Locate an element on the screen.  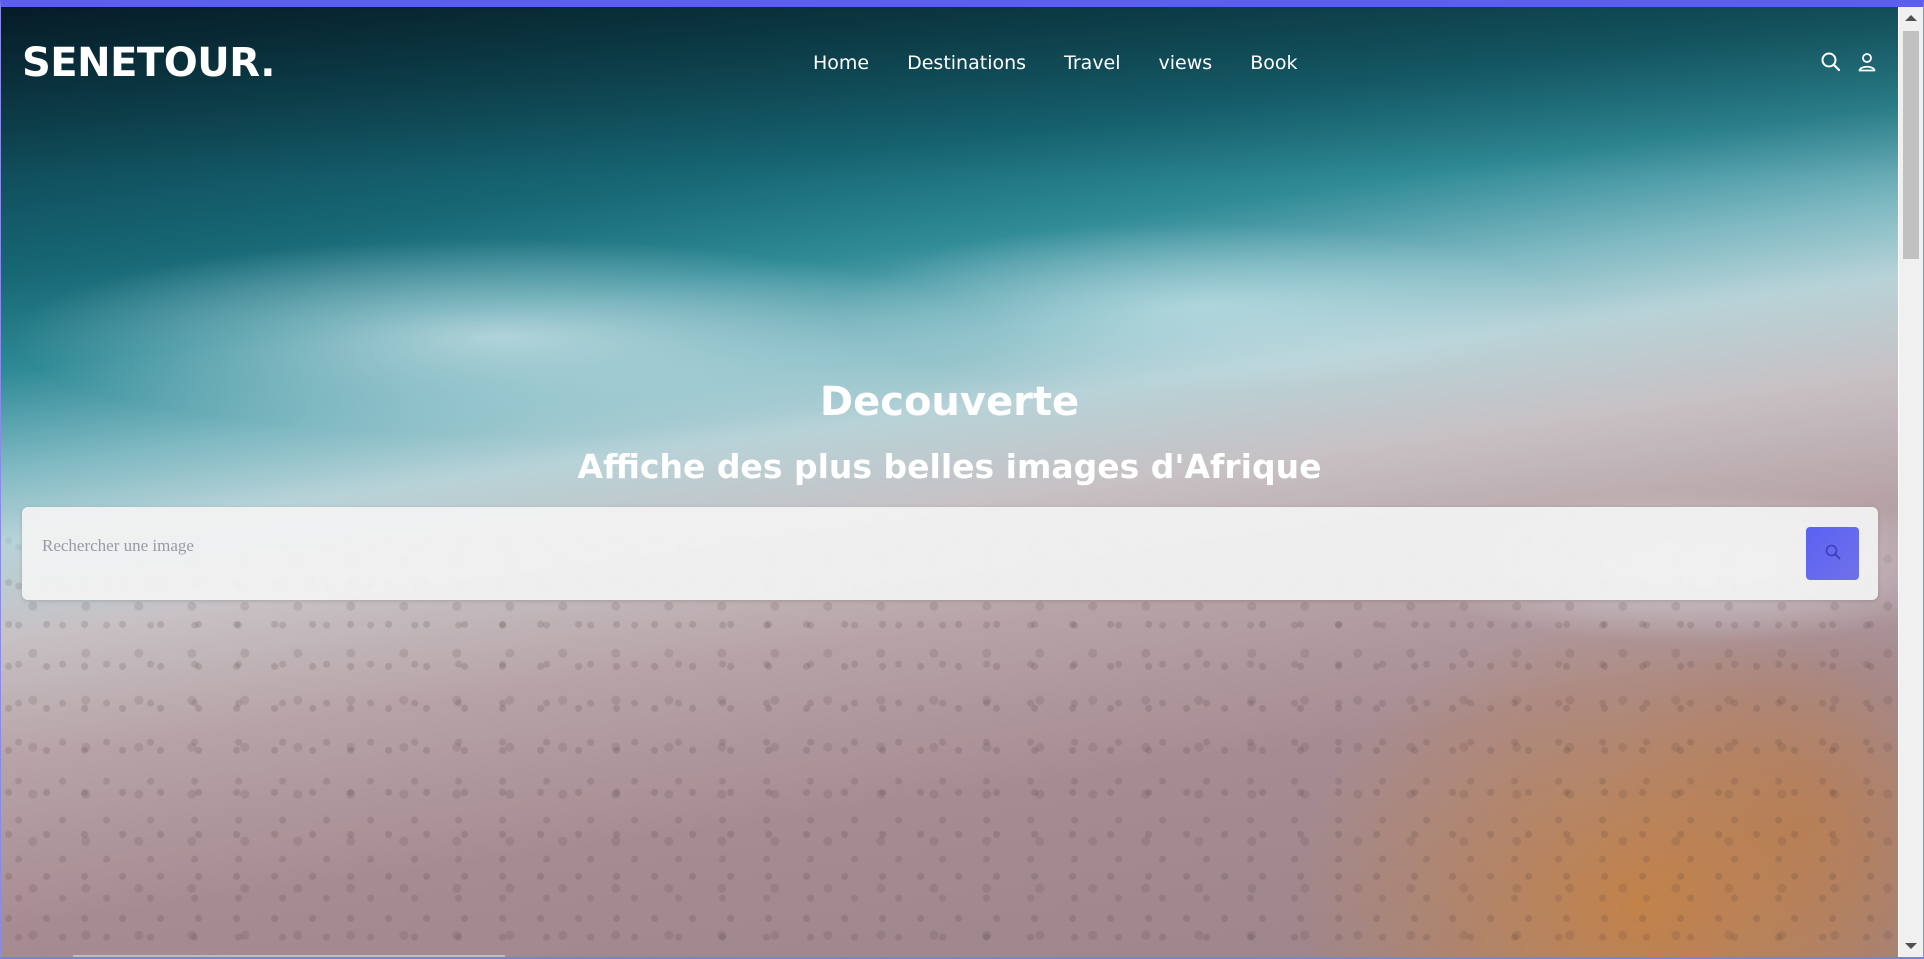
search-input is located at coordinates (912, 546).